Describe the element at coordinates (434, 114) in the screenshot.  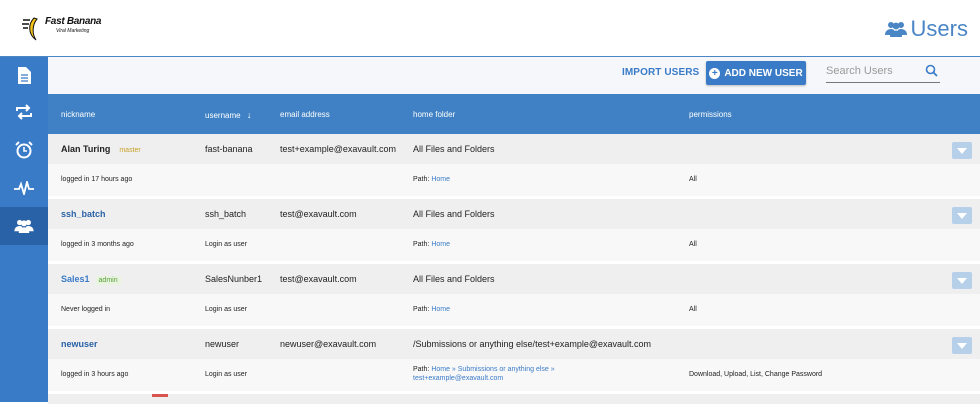
I see `column-home-folder: home folder` at that location.